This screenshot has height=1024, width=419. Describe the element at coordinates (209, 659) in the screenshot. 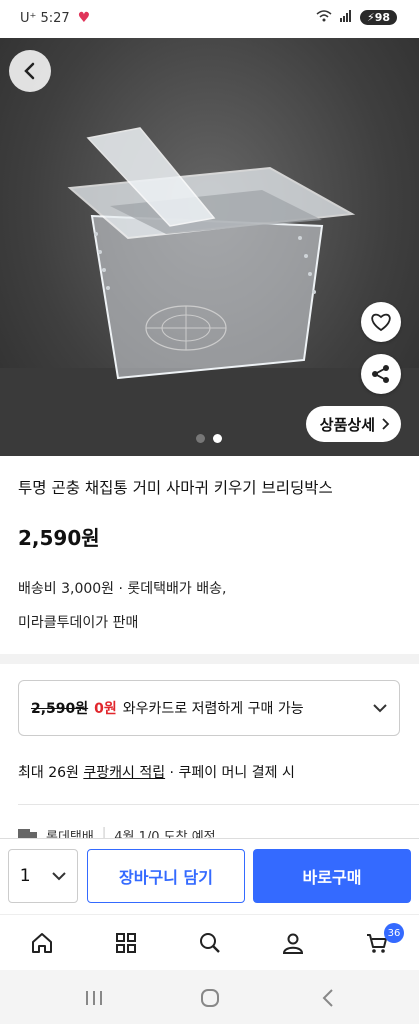

I see `section-divider` at that location.